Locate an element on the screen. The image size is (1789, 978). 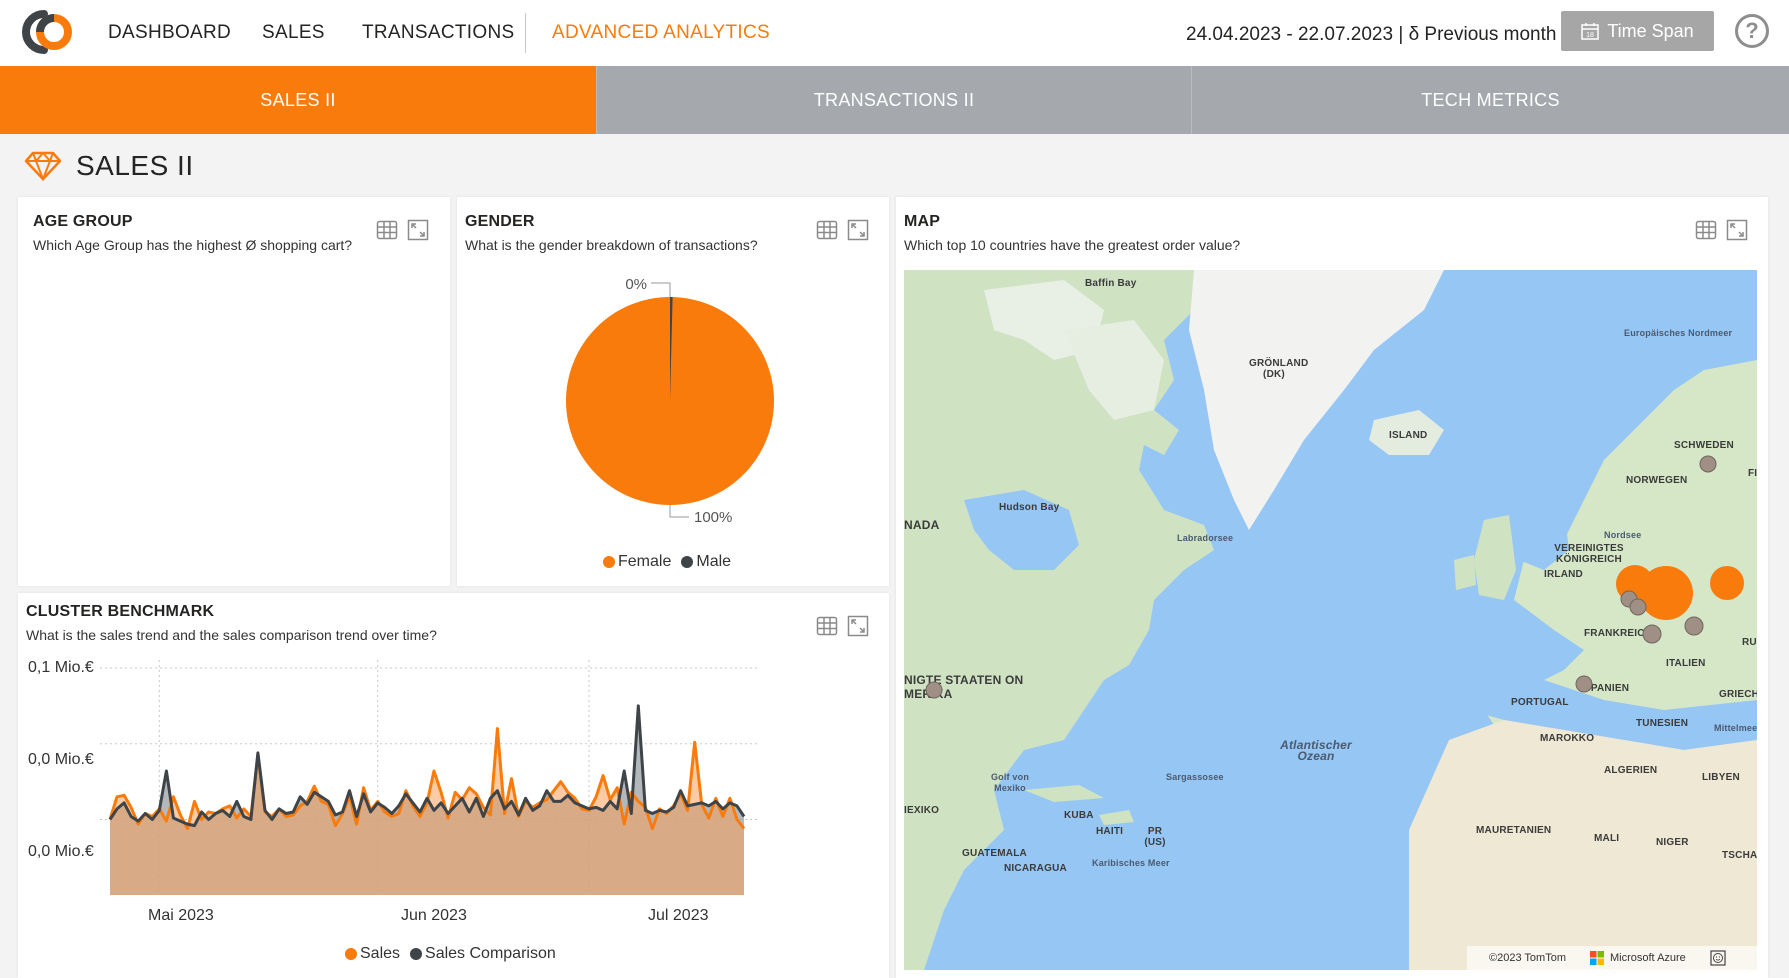
x-tick-label: Jun 2023 is located at coordinates (434, 915).